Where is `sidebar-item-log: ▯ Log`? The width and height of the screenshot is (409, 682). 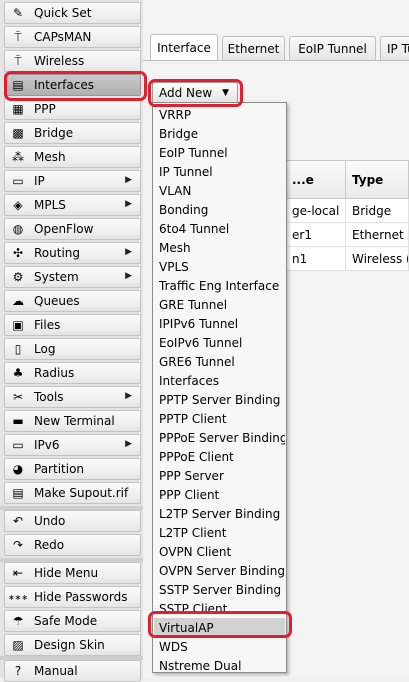 sidebar-item-log: ▯ Log is located at coordinates (72, 349).